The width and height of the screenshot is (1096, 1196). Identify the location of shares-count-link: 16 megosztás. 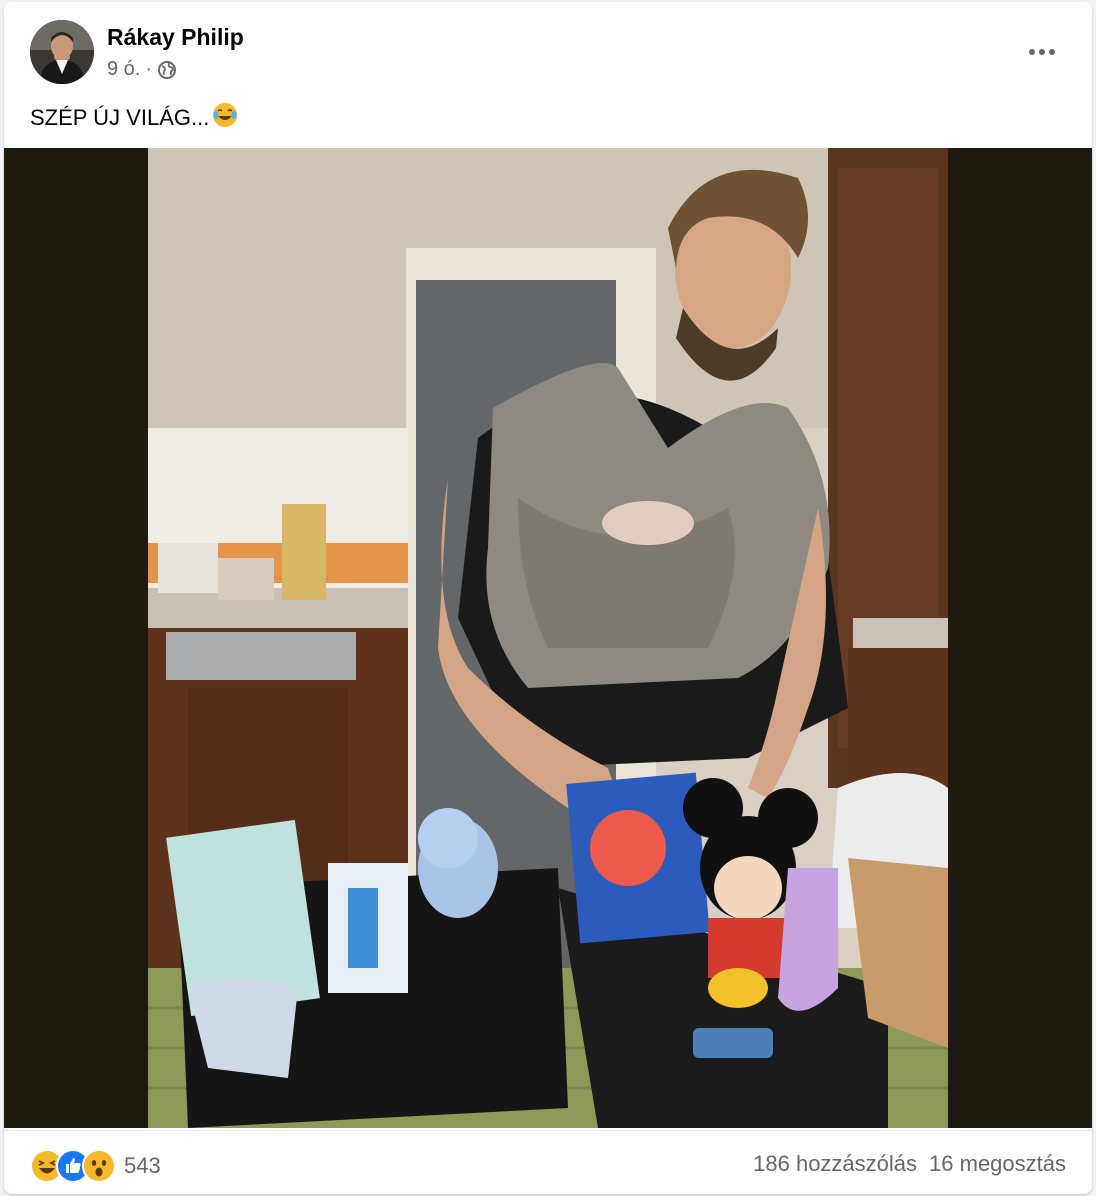
(997, 1164).